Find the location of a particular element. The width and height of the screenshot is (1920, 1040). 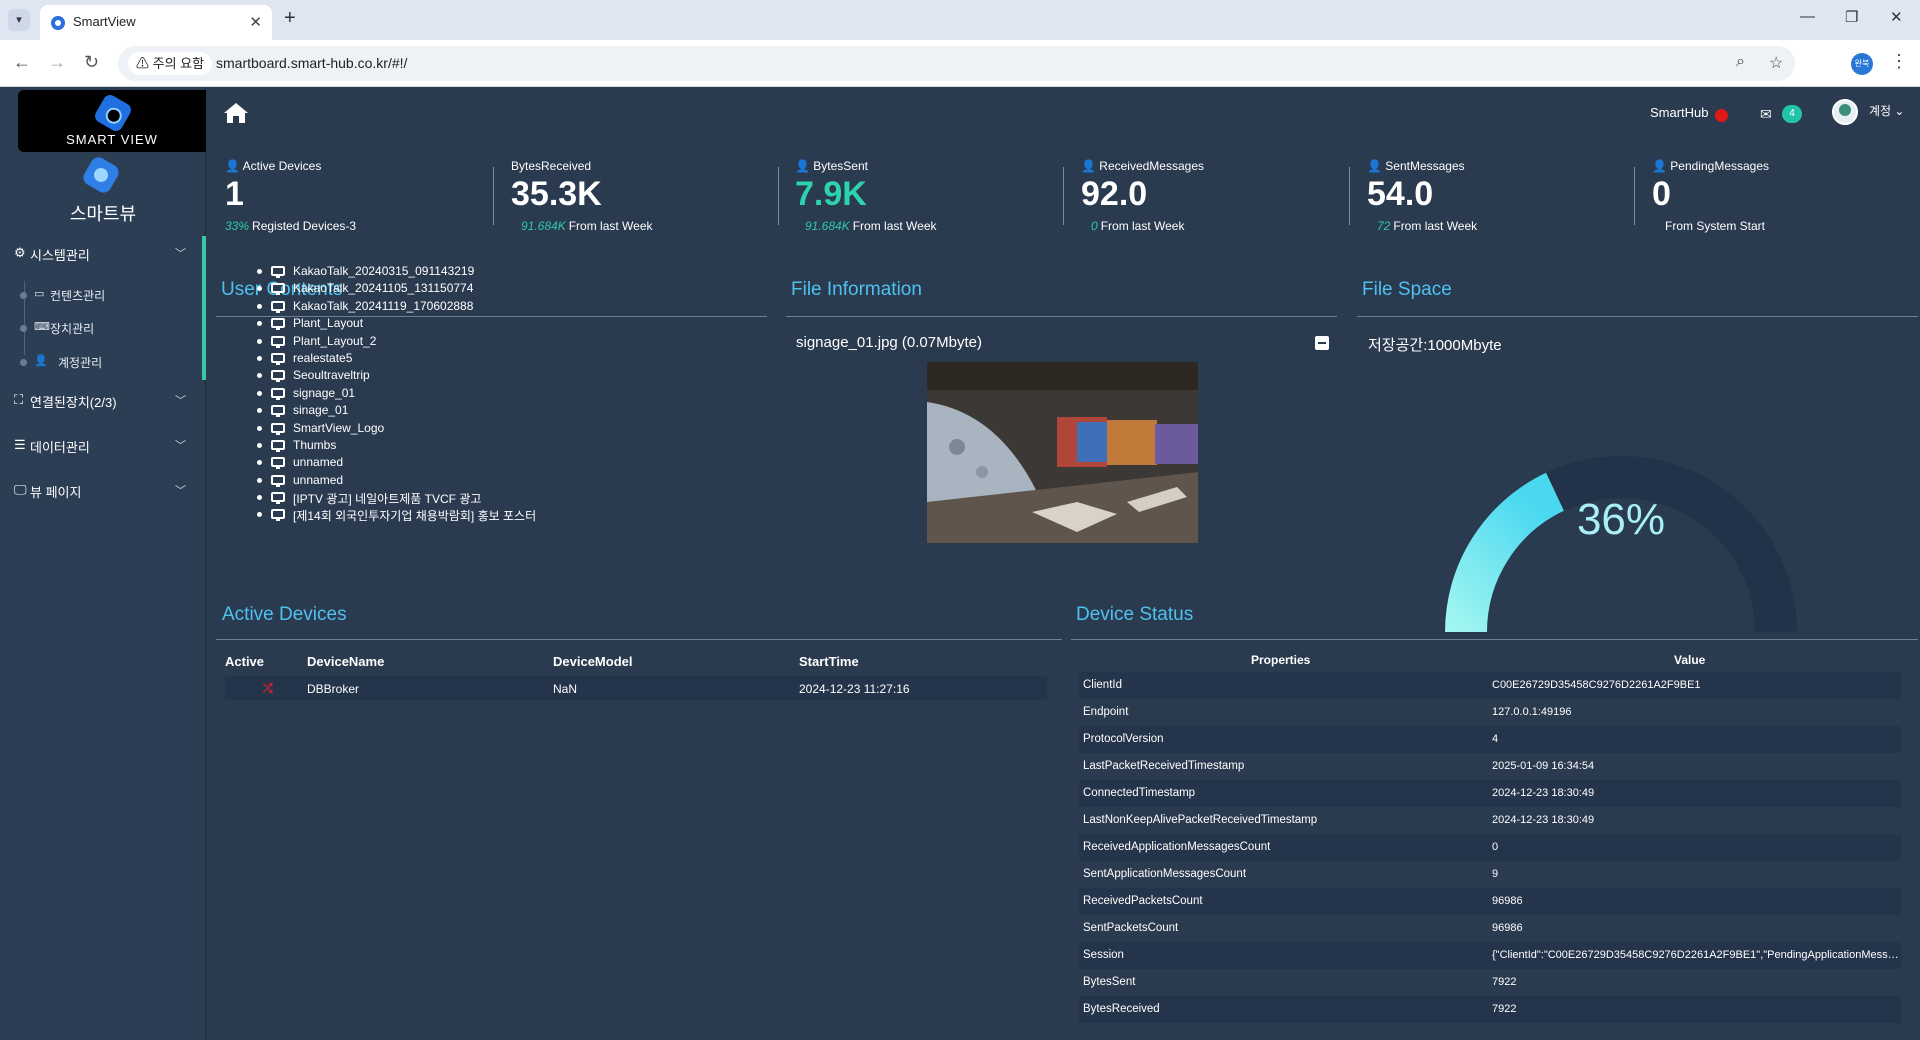

list-item: KakaoTalk_20241119_170602888 is located at coordinates (460, 306).